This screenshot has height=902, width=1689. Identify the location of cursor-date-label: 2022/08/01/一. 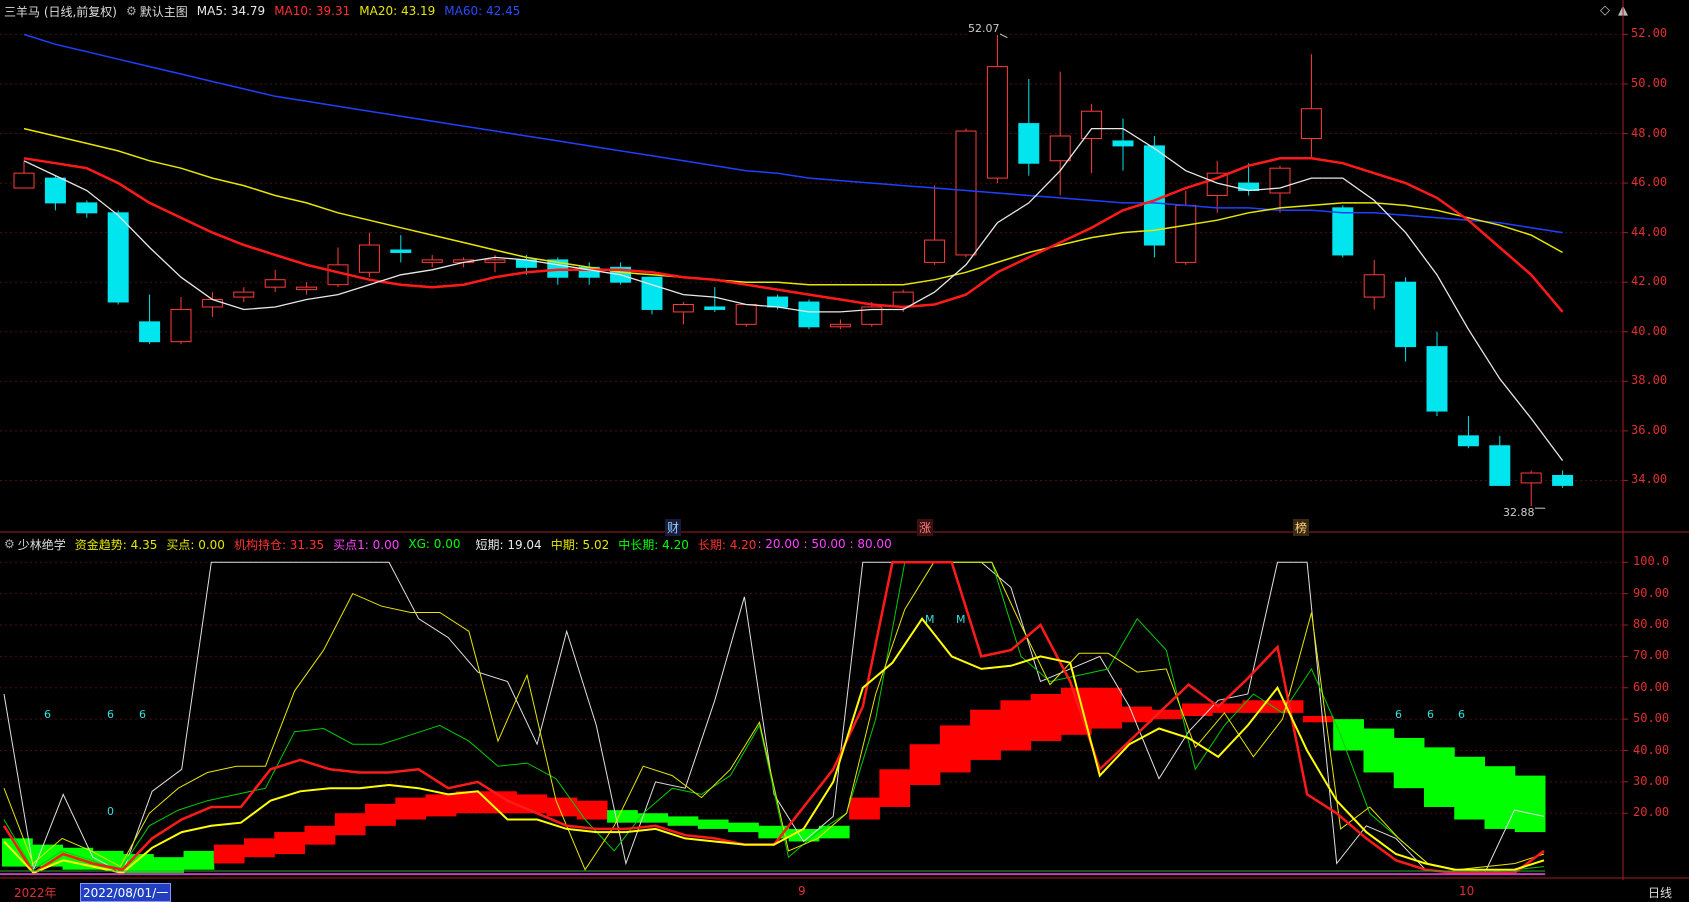
(126, 892).